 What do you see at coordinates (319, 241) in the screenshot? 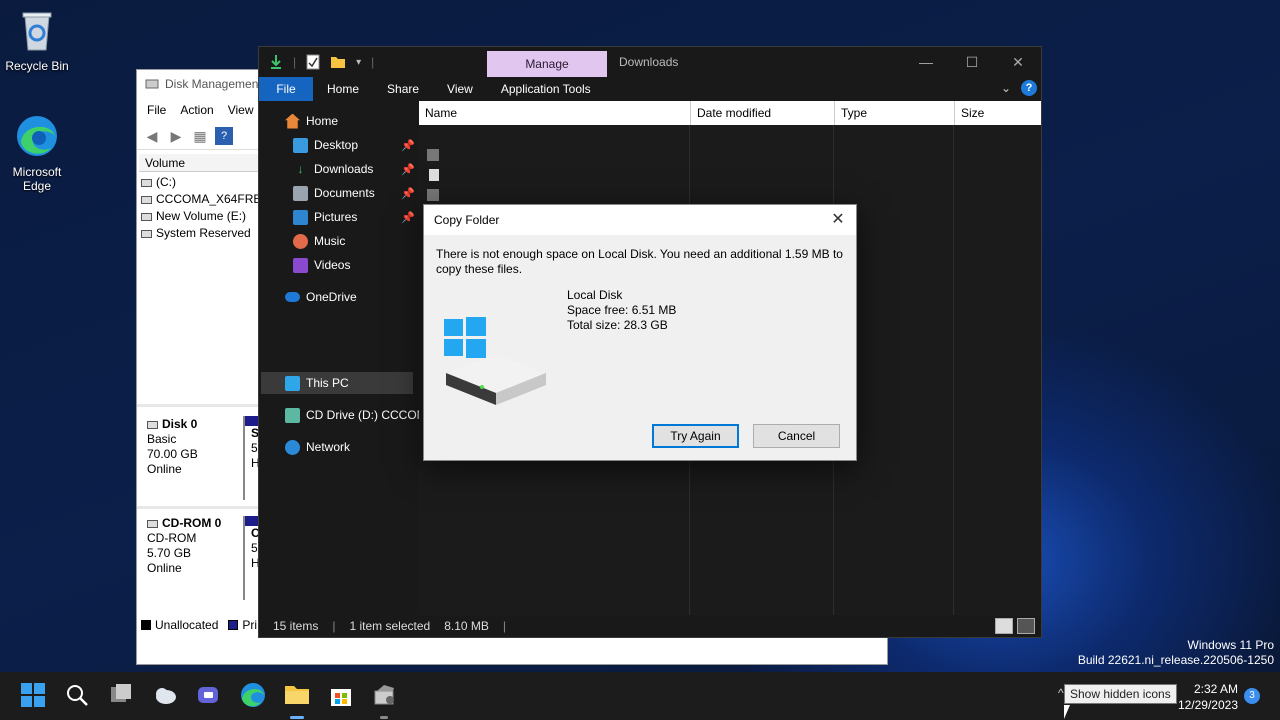
I see `nav-music: Music` at bounding box center [319, 241].